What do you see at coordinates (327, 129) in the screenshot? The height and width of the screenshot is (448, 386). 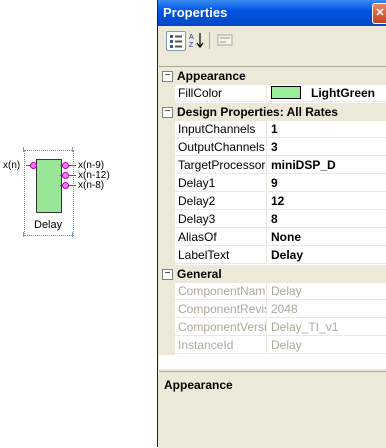 I see `property-value: 1` at bounding box center [327, 129].